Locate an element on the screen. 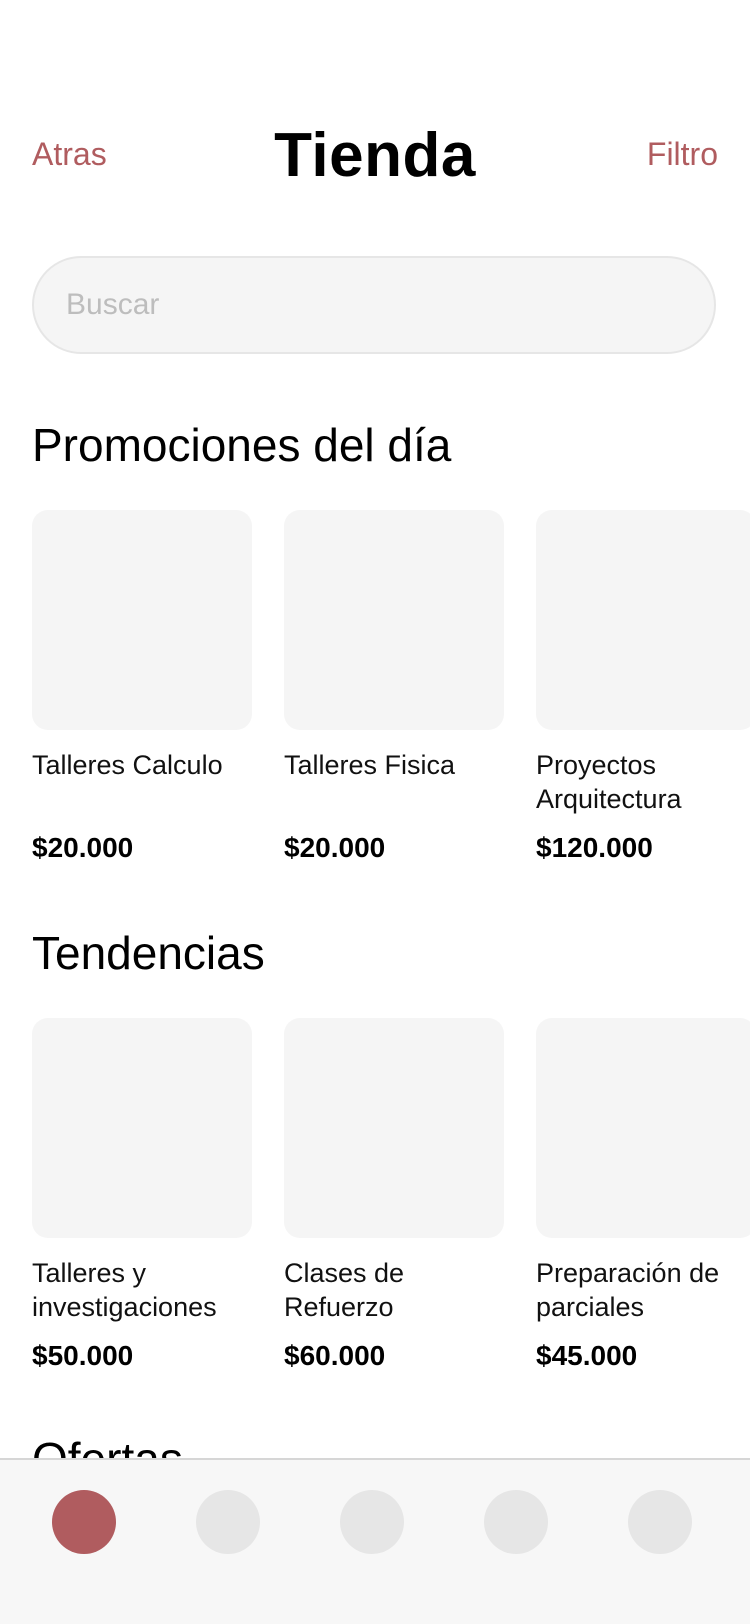  product-price: $45.000 is located at coordinates (587, 1355).